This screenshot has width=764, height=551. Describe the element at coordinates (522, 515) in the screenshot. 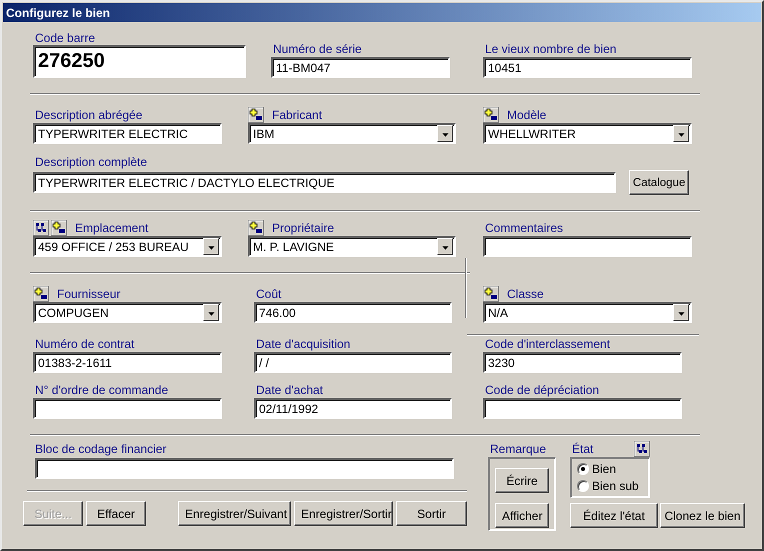

I see `button: Afficher` at that location.